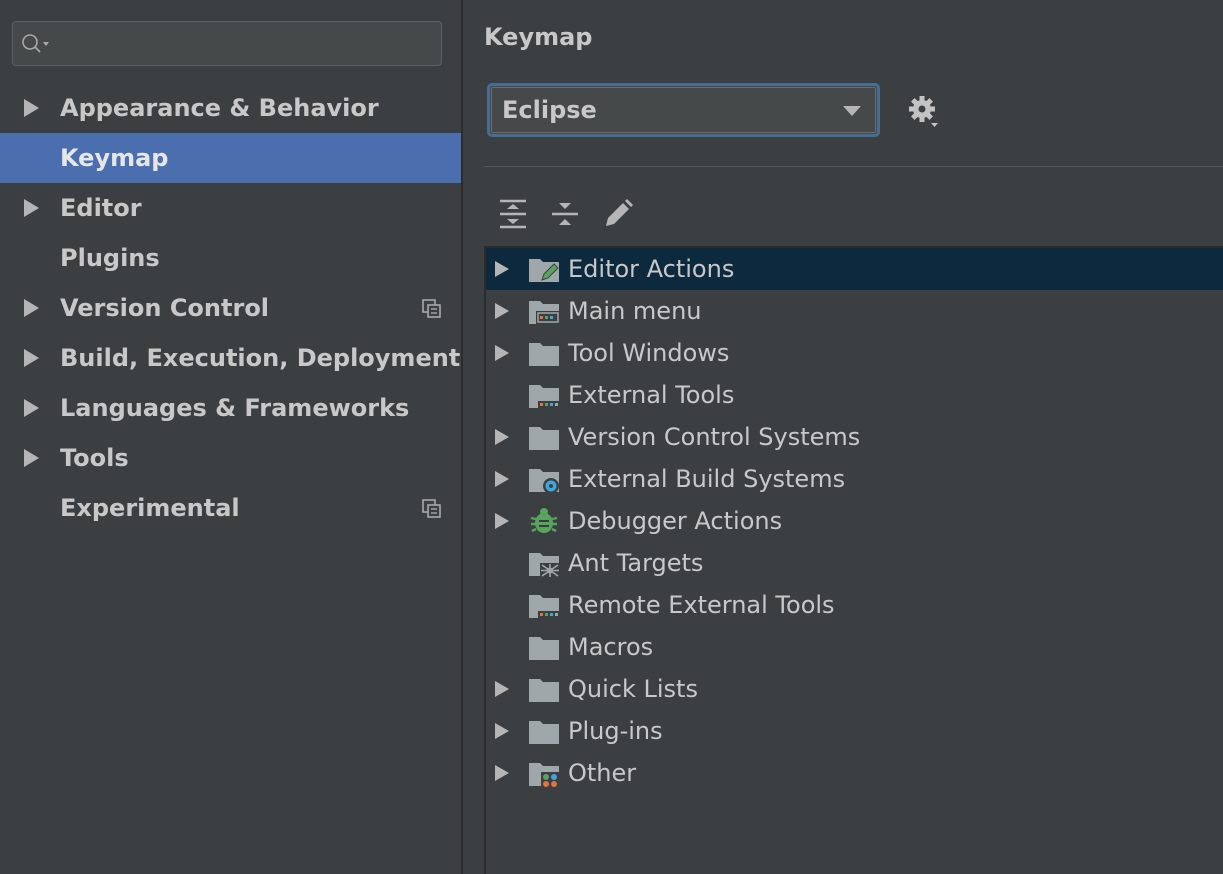 Image resolution: width=1223 pixels, height=874 pixels. What do you see at coordinates (544, 269) in the screenshot?
I see `editor-actions-icon` at bounding box center [544, 269].